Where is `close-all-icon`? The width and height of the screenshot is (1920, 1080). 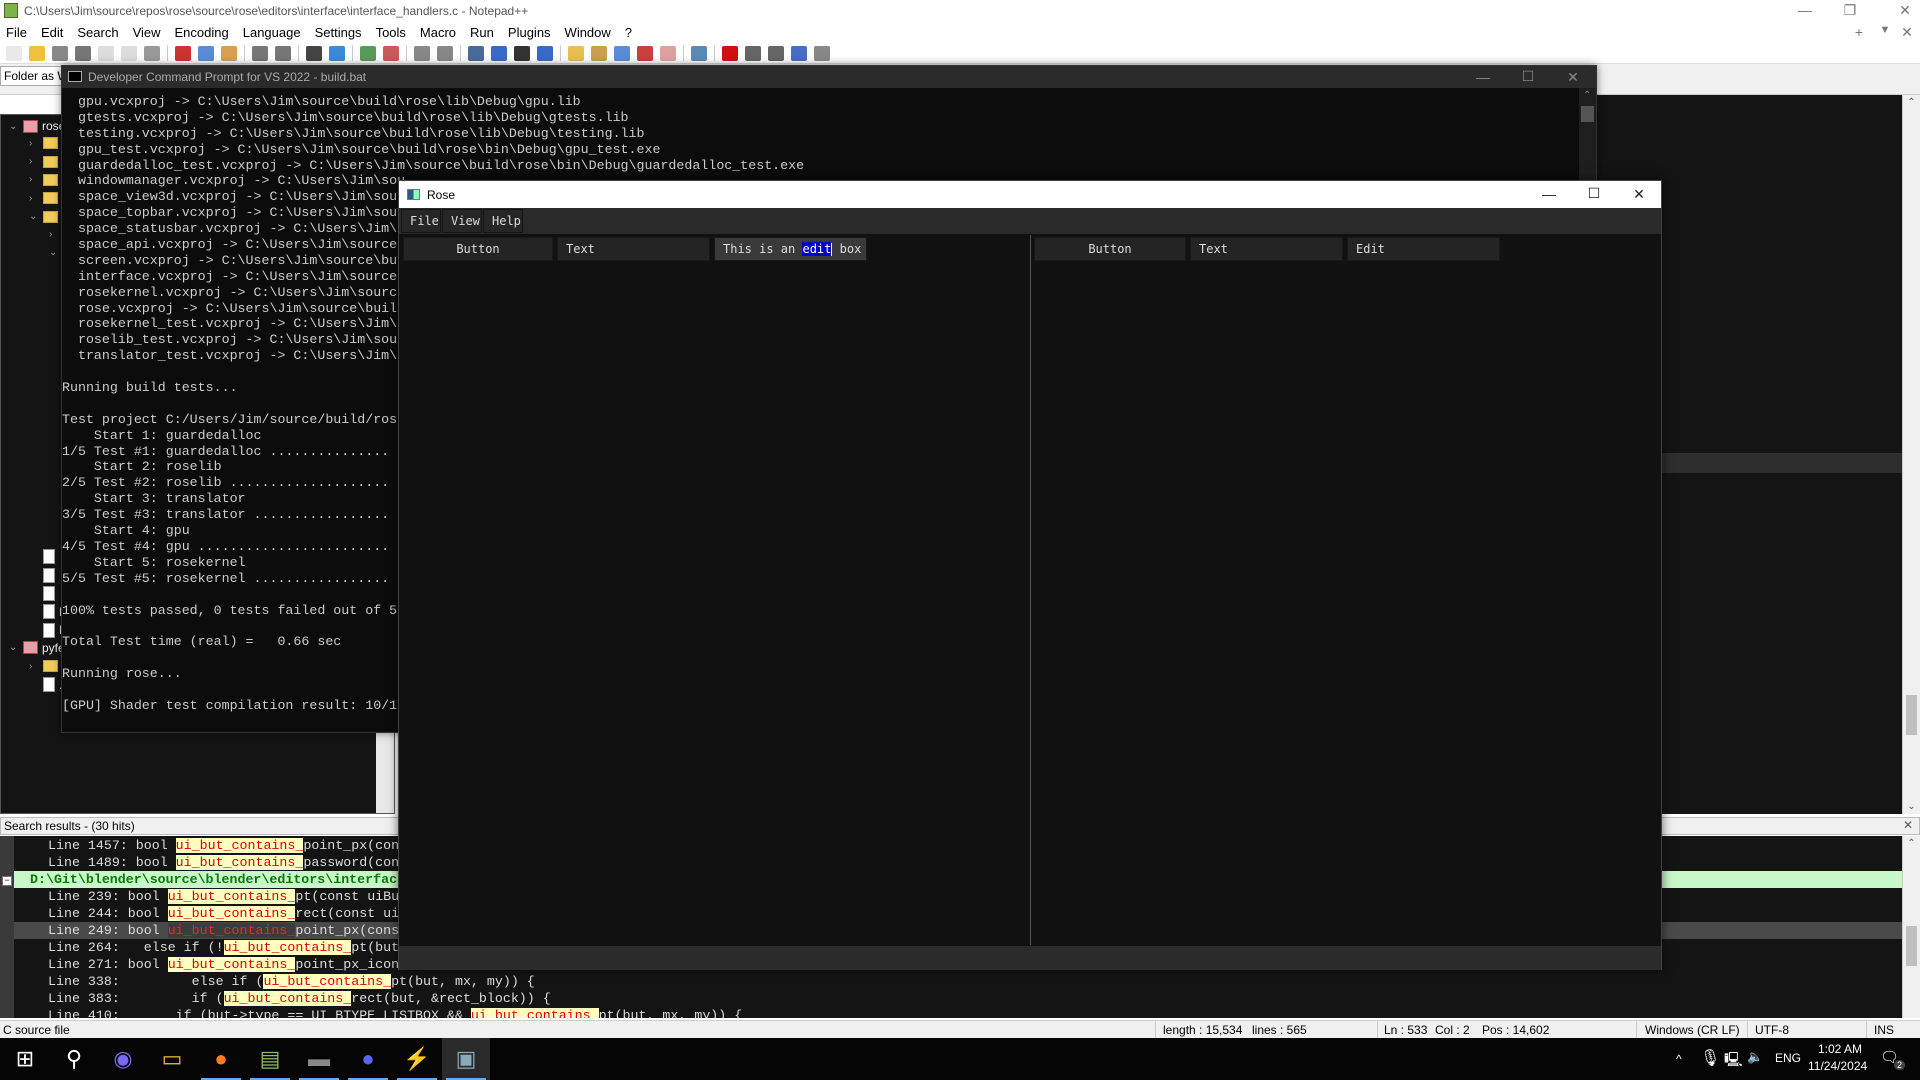 close-all-icon is located at coordinates (129, 53).